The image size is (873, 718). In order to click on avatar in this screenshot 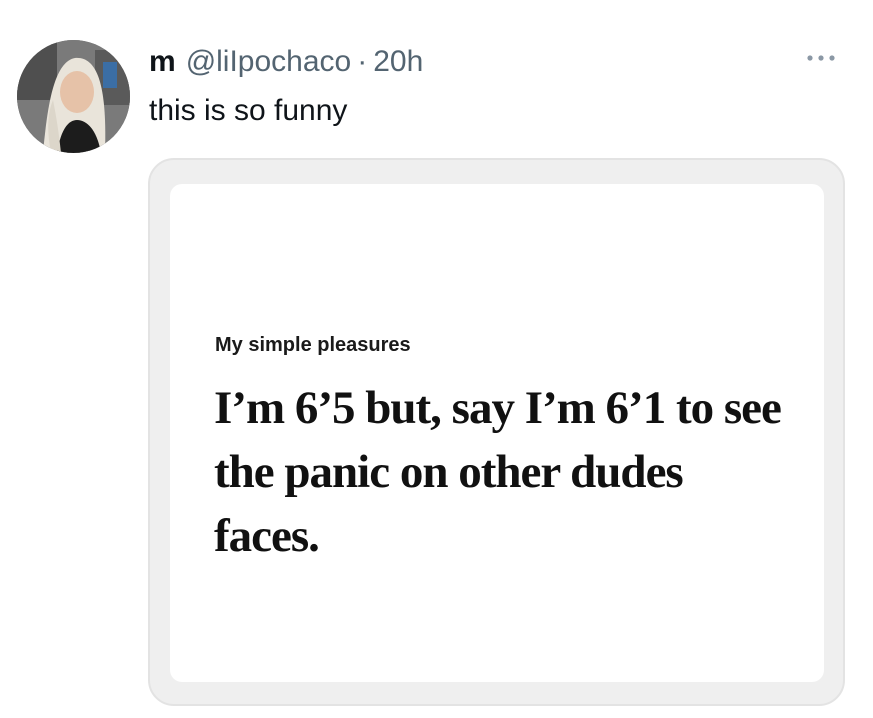, I will do `click(73, 96)`.